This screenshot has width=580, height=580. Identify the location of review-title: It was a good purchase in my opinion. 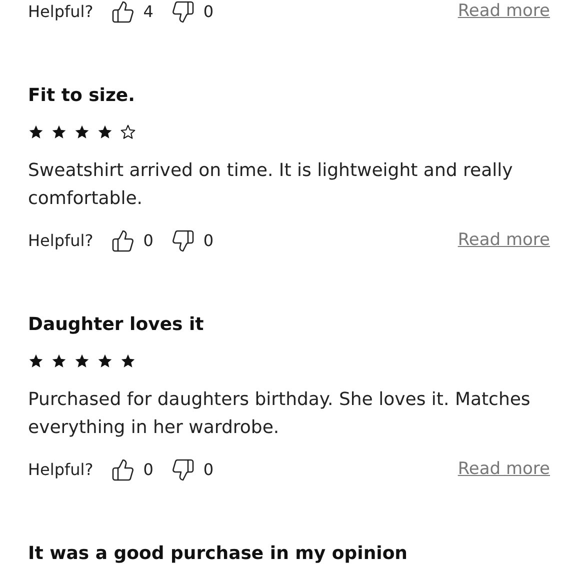
(218, 554).